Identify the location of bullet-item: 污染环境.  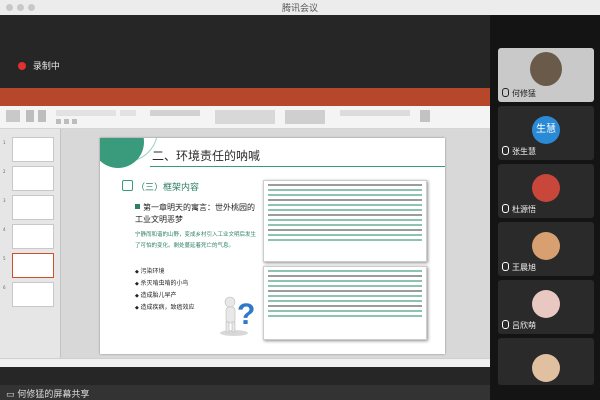
(164, 272).